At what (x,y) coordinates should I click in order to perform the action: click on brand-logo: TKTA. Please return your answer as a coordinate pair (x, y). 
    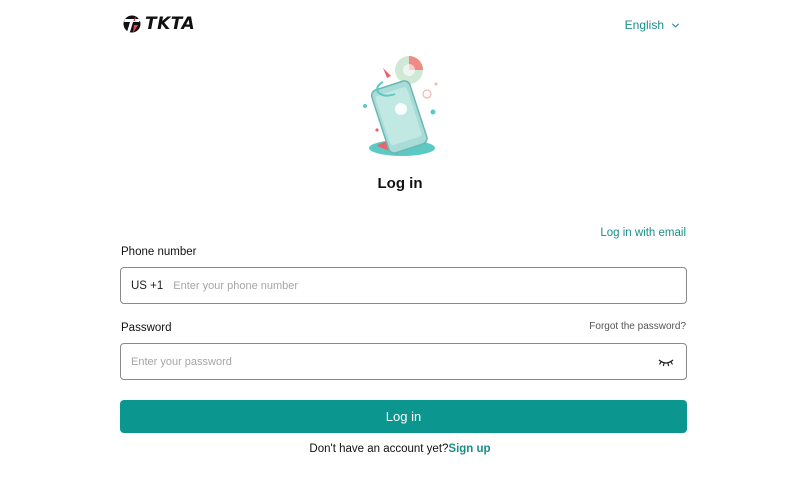
    Looking at the image, I should click on (158, 24).